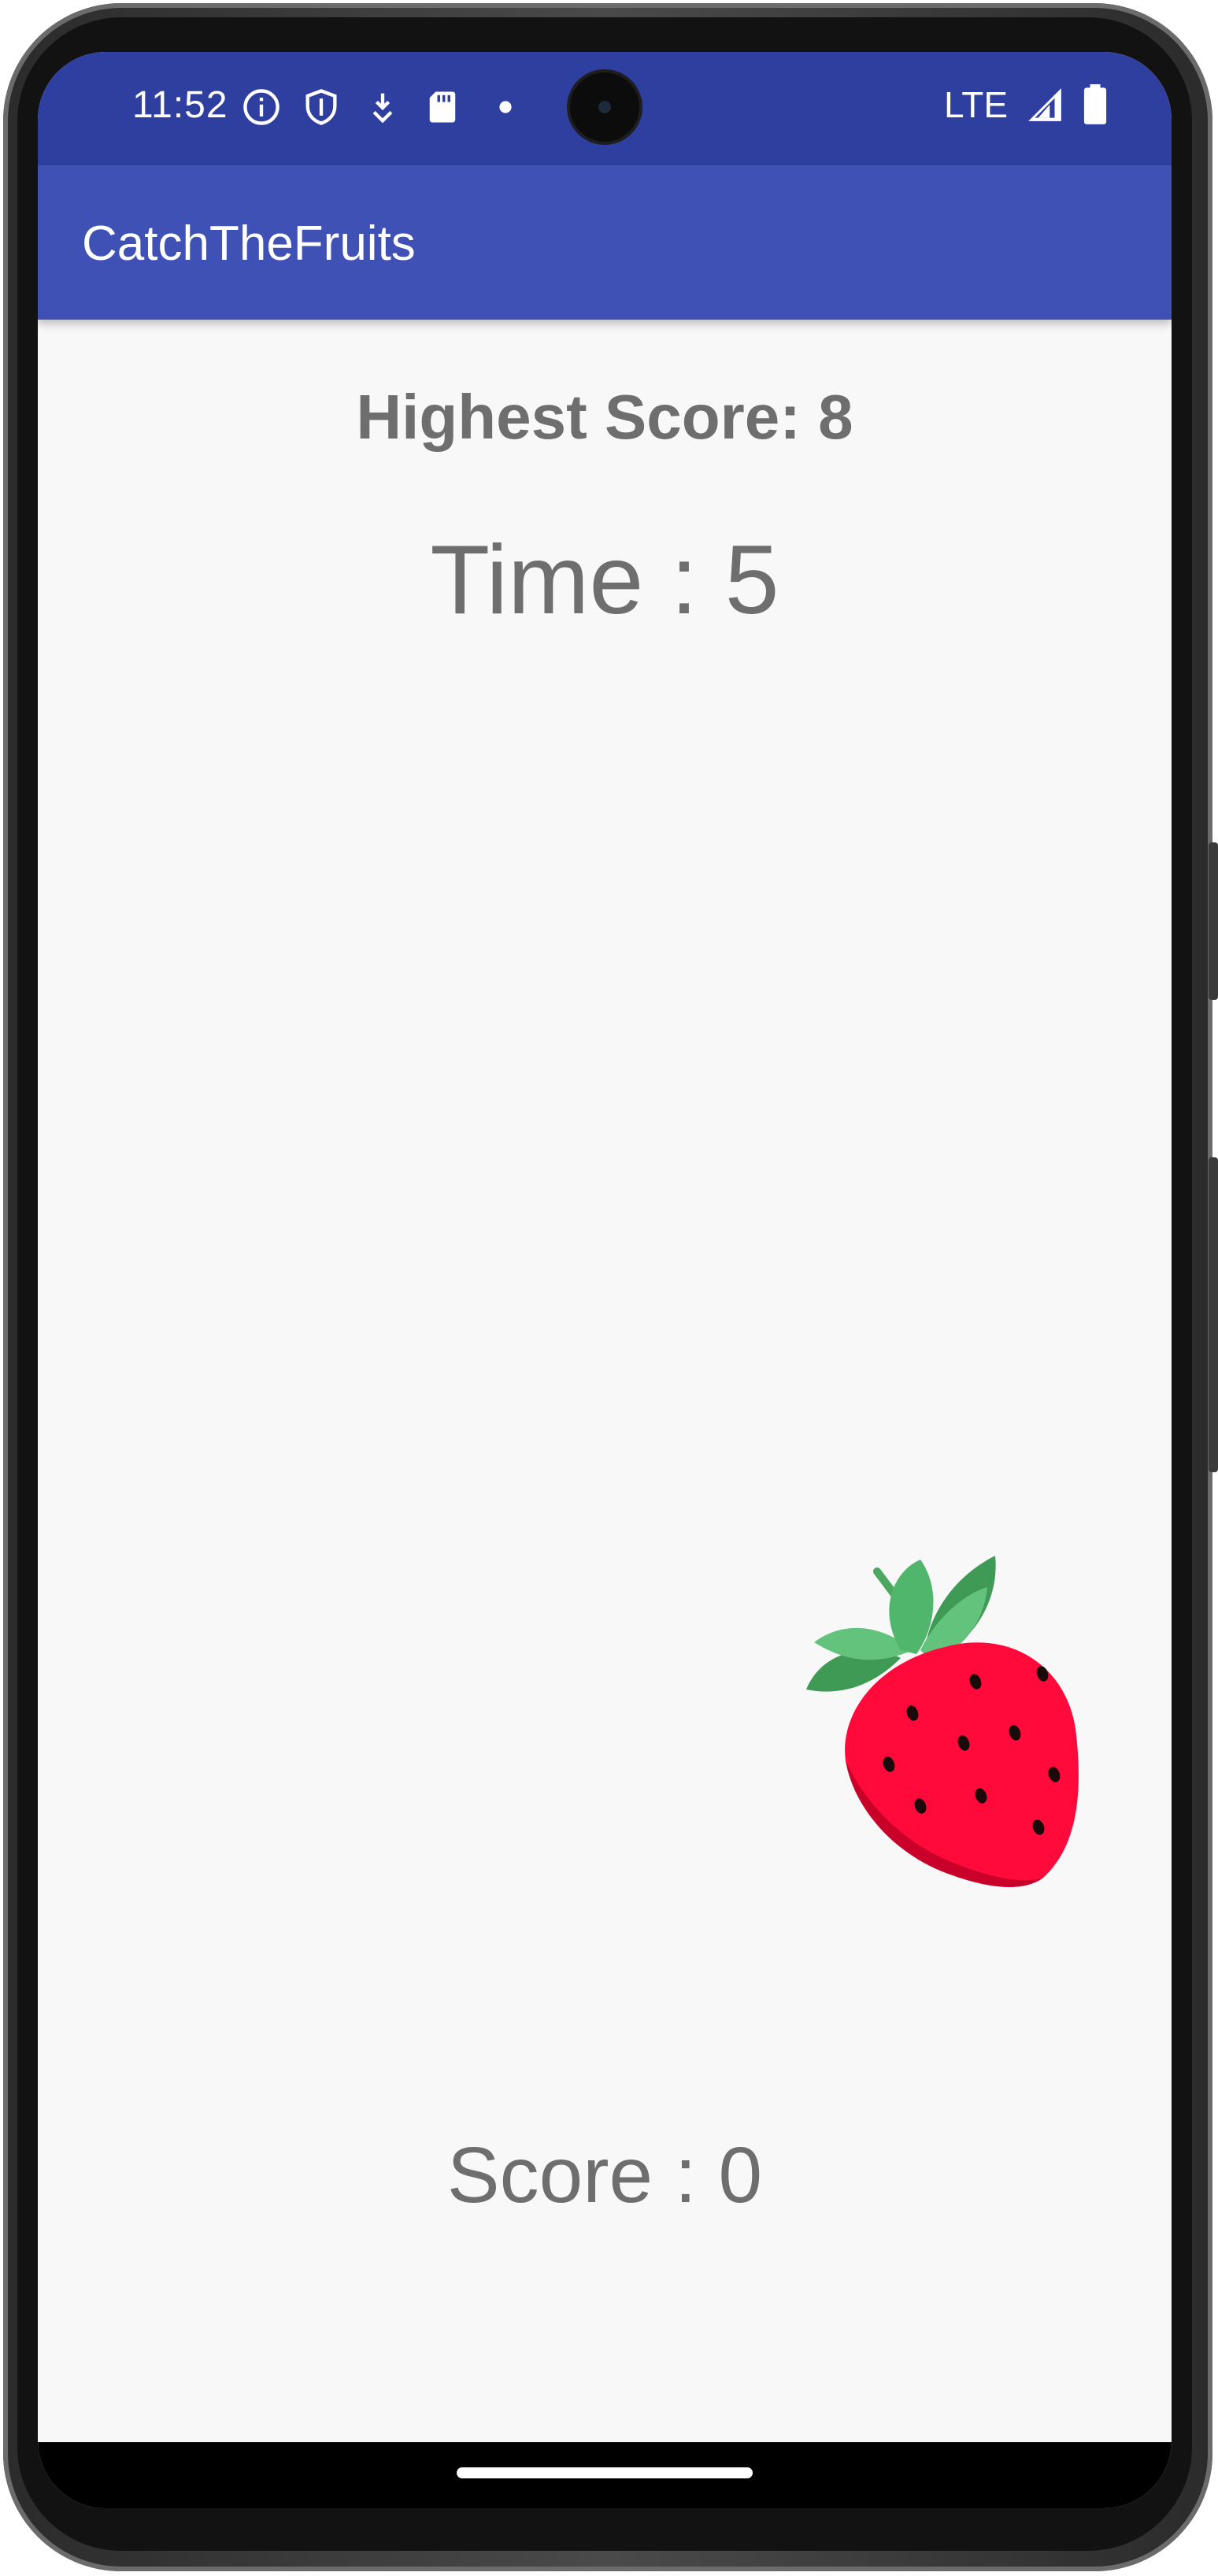 The width and height of the screenshot is (1218, 2576). I want to click on download-icon, so click(382, 108).